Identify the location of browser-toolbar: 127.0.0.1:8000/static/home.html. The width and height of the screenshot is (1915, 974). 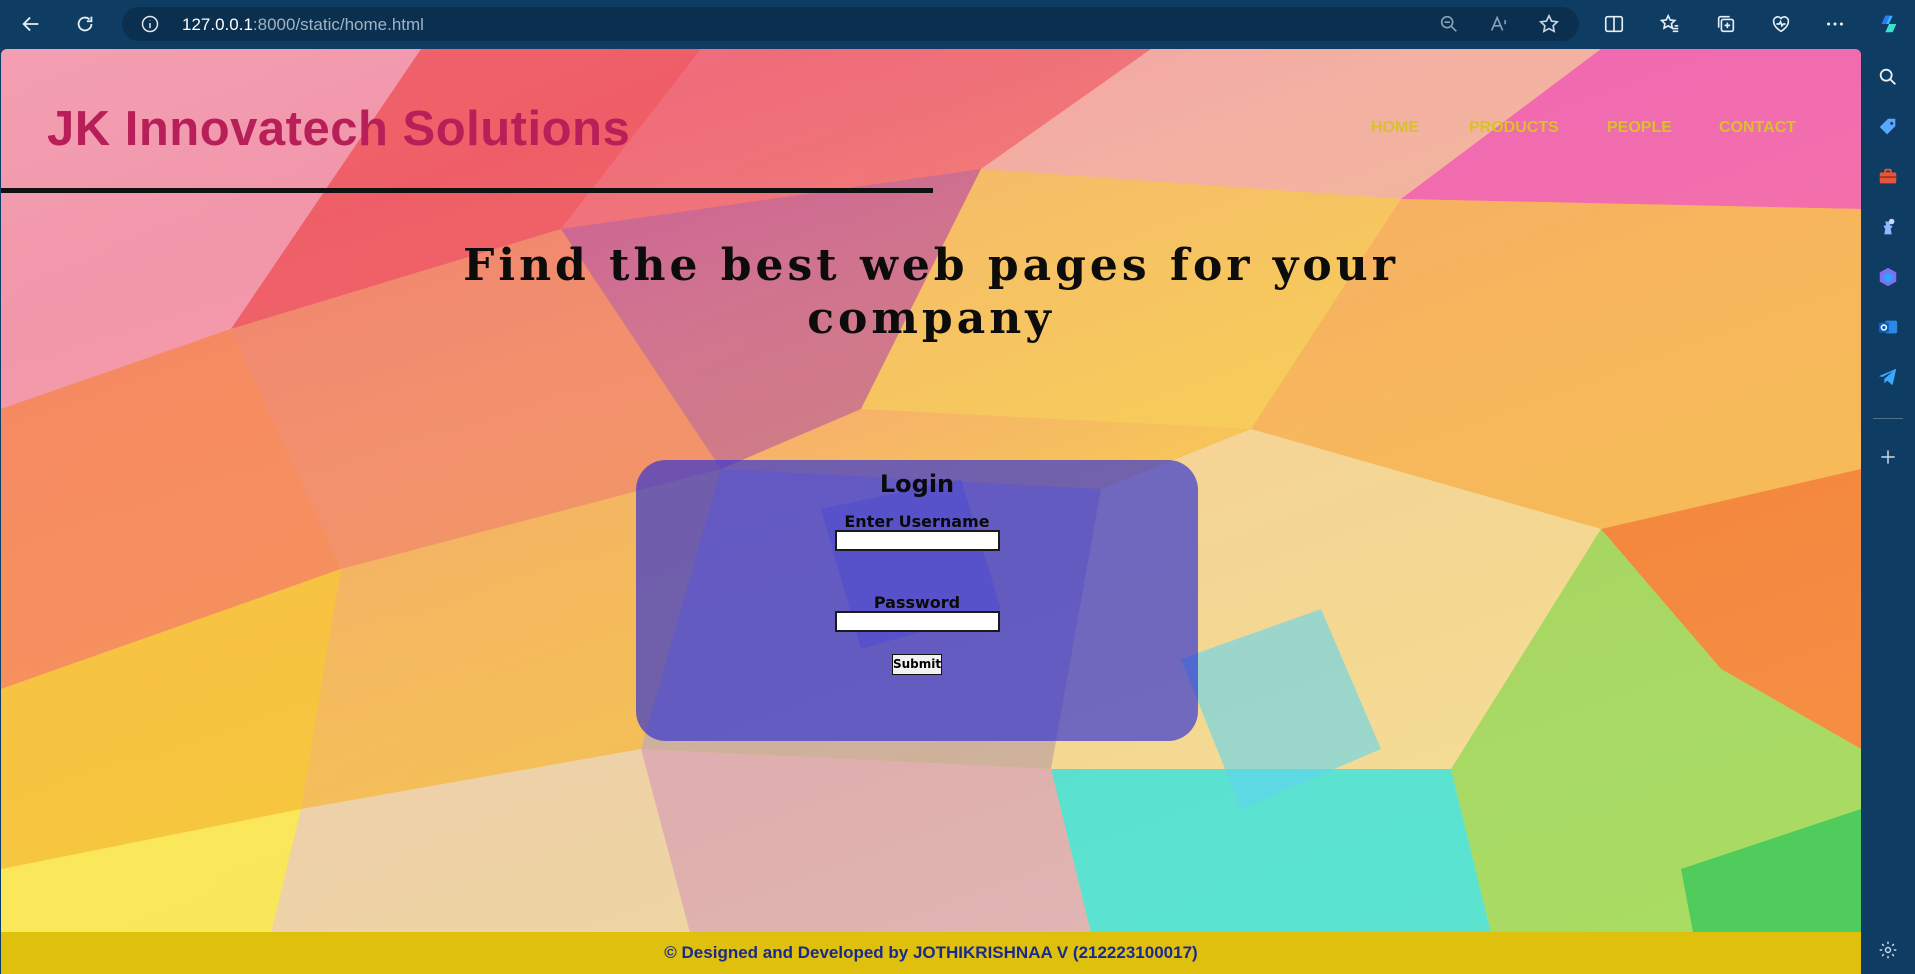
(957, 24).